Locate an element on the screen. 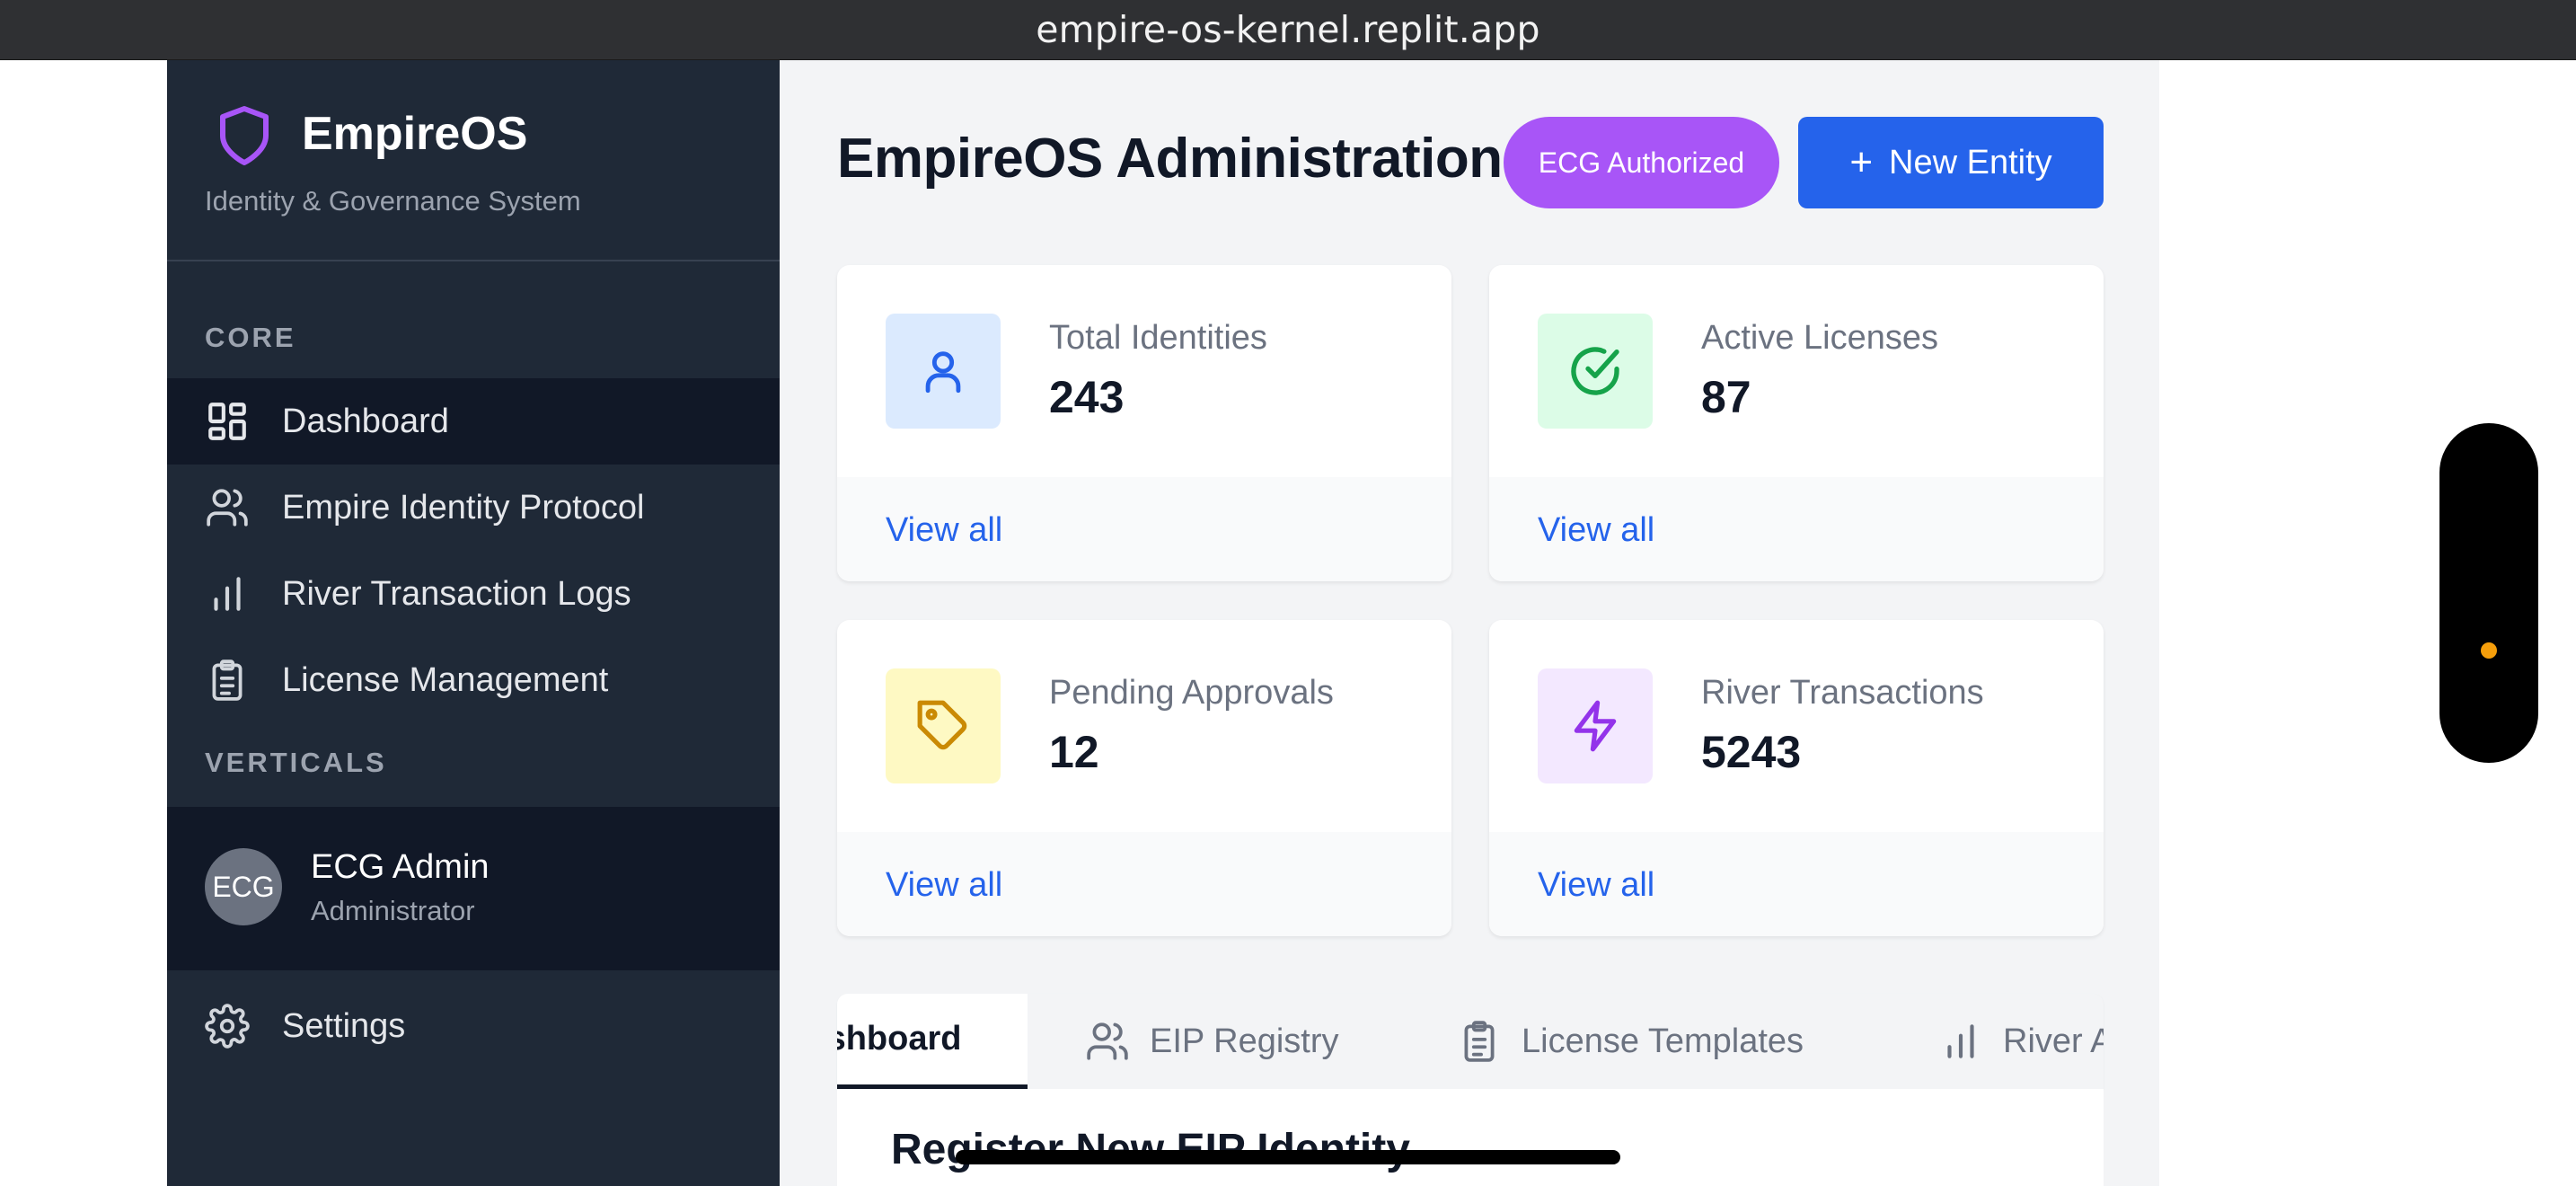 The width and height of the screenshot is (2576, 1186). plus-icon: + is located at coordinates (1861, 162).